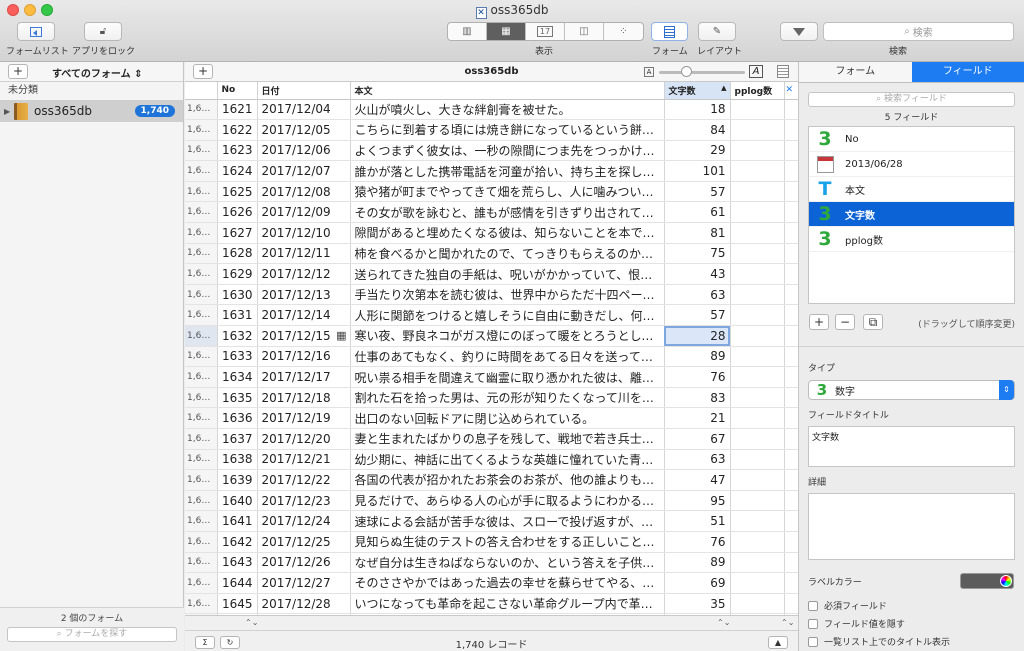  I want to click on row-number: 1,638, so click(201, 460).